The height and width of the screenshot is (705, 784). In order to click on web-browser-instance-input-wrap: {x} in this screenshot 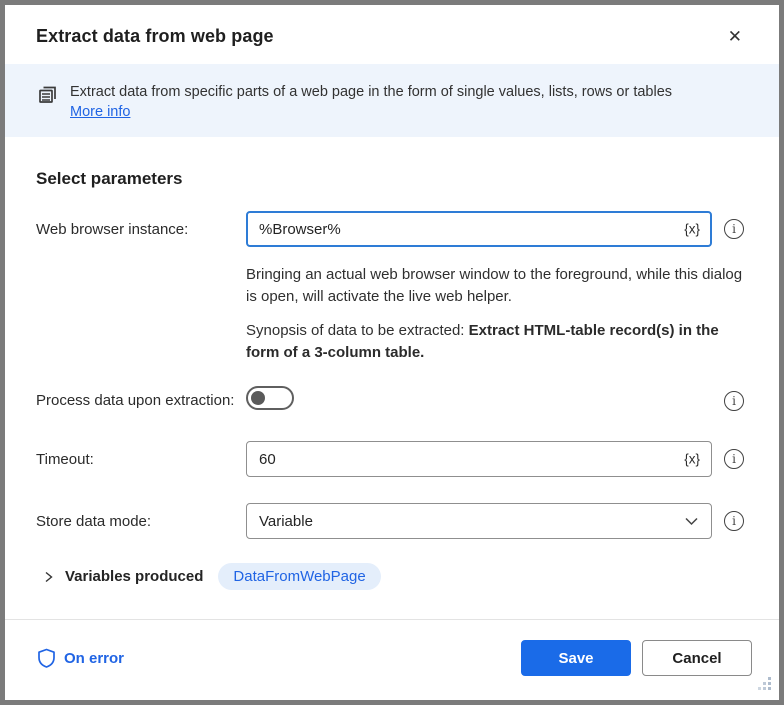, I will do `click(479, 229)`.